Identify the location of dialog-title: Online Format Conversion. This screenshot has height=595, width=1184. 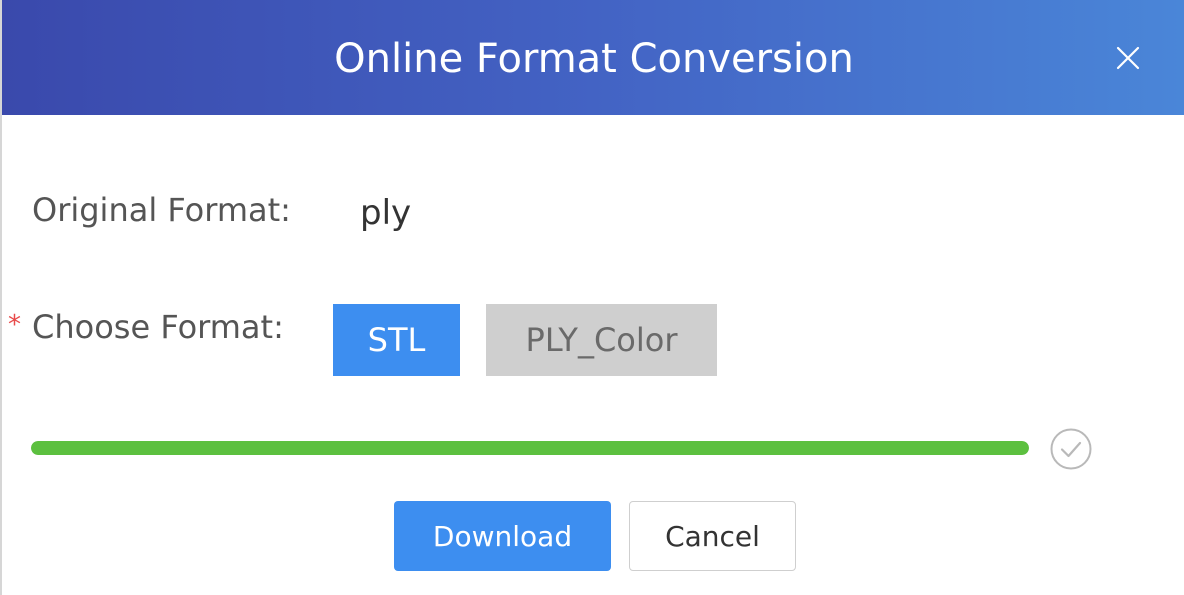
(594, 59).